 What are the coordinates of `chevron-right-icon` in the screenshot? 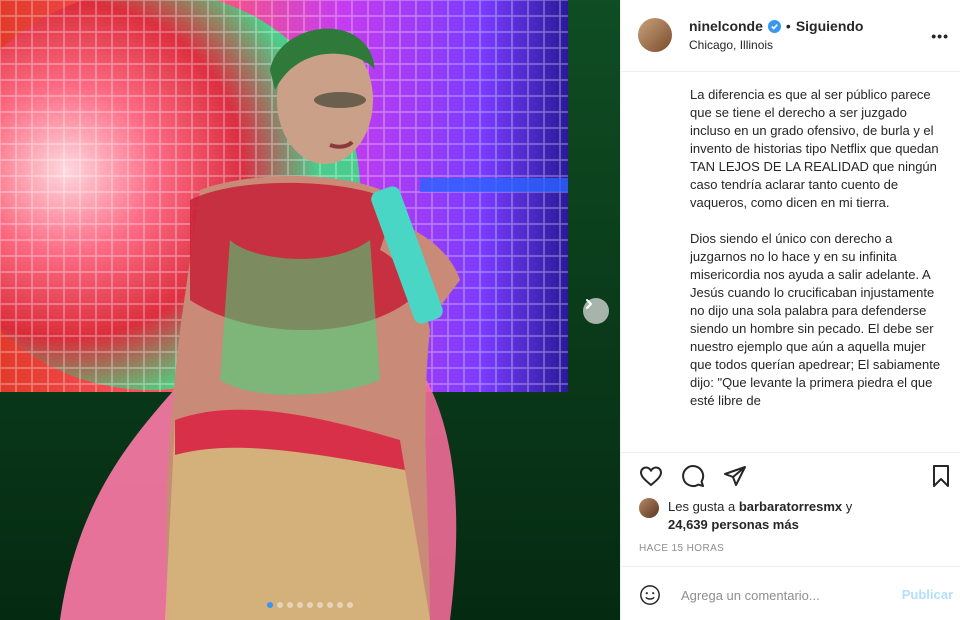 It's located at (589, 304).